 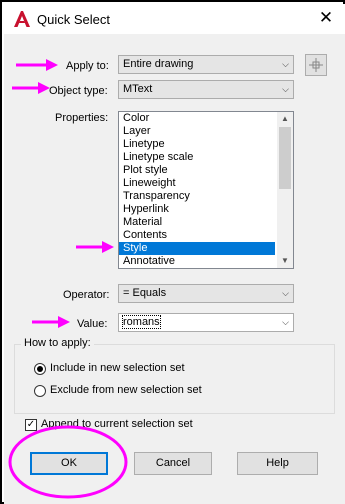 What do you see at coordinates (117, 424) in the screenshot?
I see `append-label: Append to current selection set` at bounding box center [117, 424].